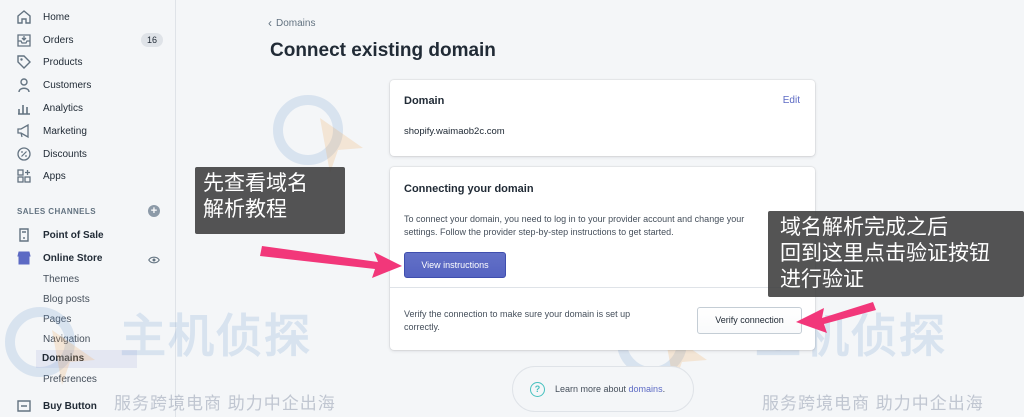  I want to click on edit-domain-link: Edit, so click(791, 100).